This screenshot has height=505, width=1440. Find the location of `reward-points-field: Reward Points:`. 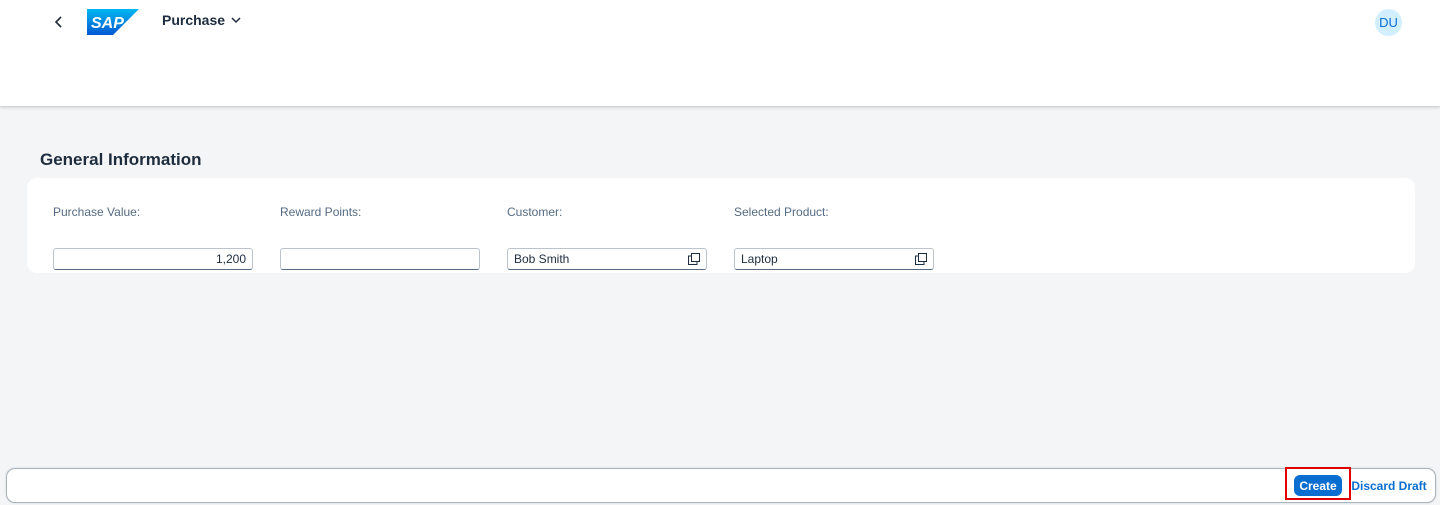

reward-points-field: Reward Points: is located at coordinates (380, 237).